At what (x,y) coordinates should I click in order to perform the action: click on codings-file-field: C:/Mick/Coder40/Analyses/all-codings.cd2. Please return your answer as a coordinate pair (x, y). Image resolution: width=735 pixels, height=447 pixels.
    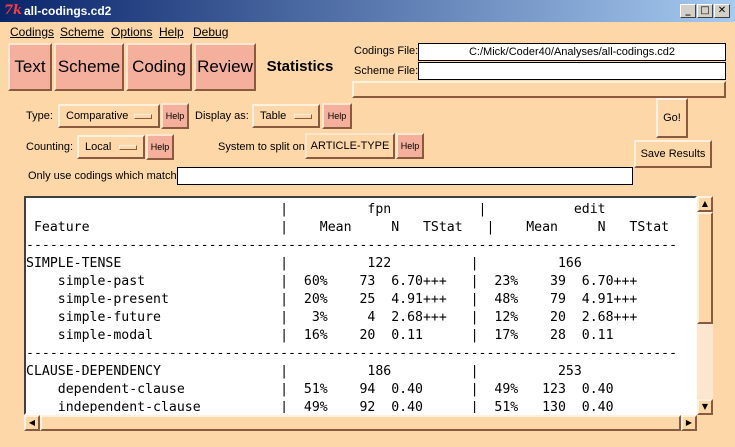
    Looking at the image, I should click on (572, 52).